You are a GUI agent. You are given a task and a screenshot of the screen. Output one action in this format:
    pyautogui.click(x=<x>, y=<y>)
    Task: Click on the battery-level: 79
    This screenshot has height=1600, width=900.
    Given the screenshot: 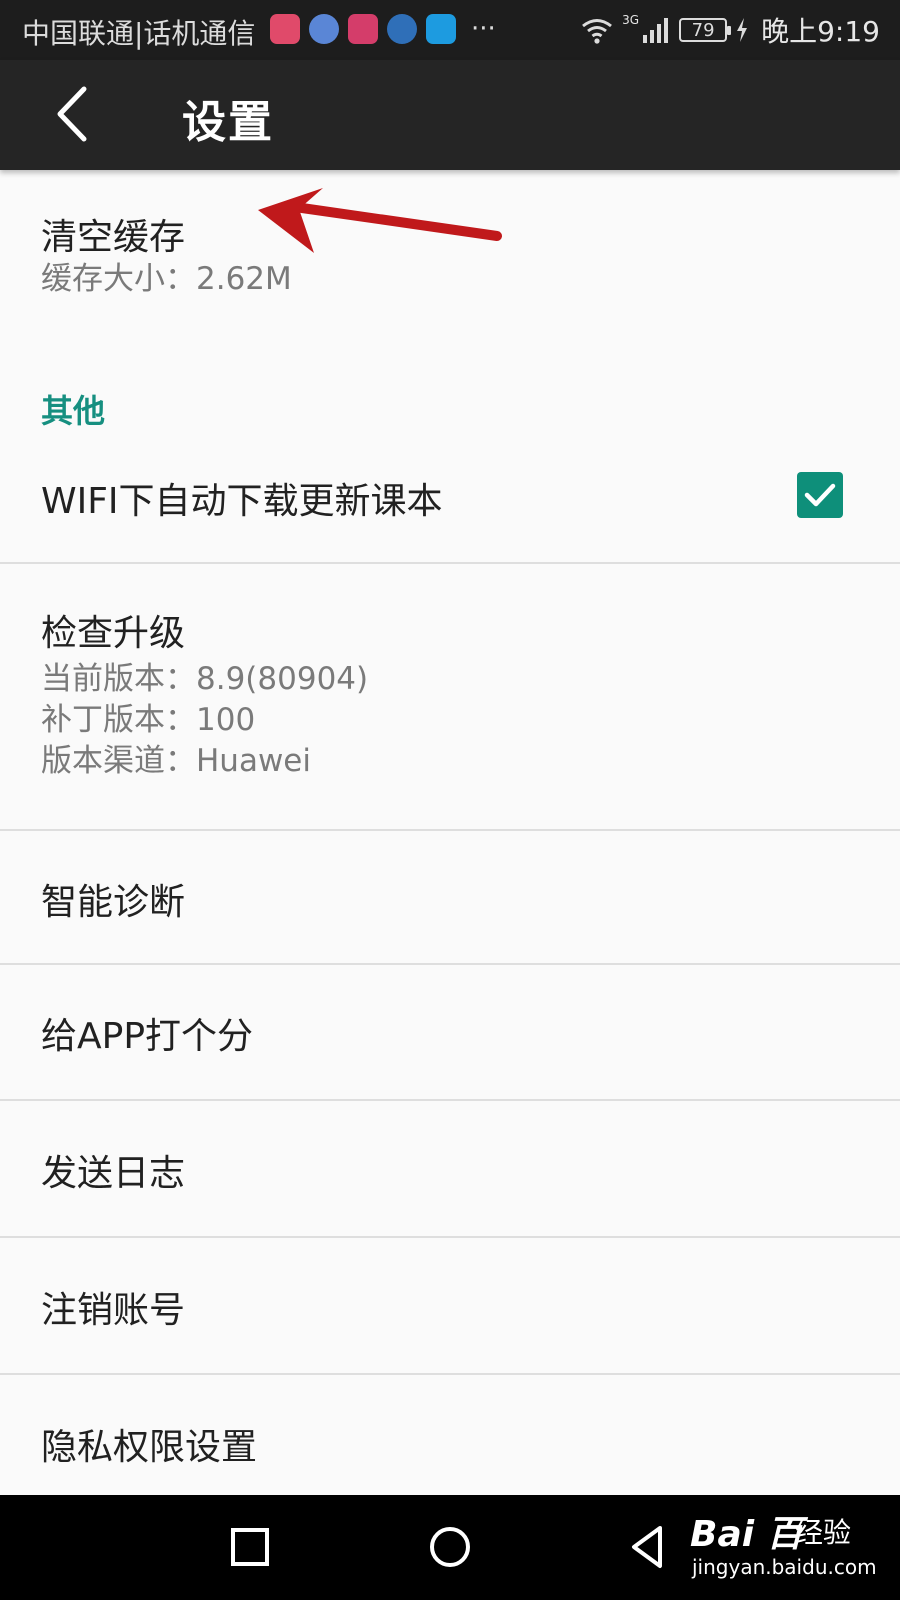 What is the action you would take?
    pyautogui.click(x=703, y=30)
    